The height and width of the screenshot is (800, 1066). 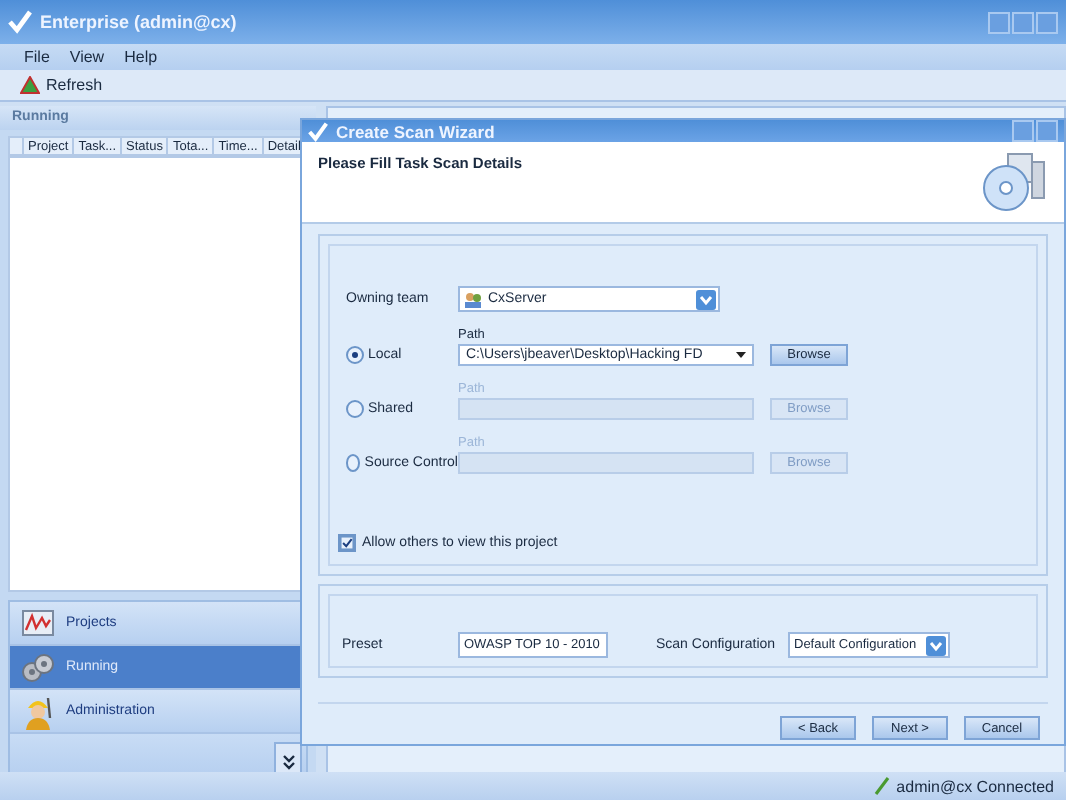 I want to click on menu-item: Help, so click(x=141, y=57).